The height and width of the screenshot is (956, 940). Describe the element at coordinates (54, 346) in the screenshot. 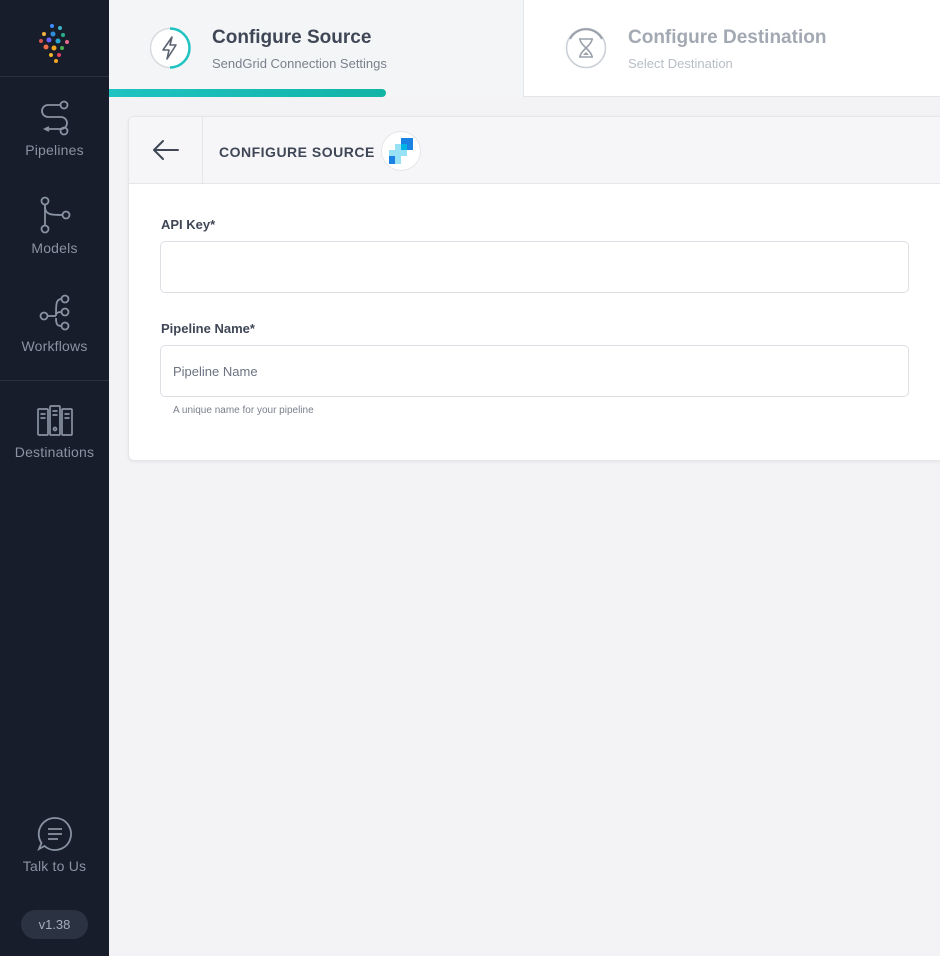

I see `sidebar-item-label: Workflows` at that location.